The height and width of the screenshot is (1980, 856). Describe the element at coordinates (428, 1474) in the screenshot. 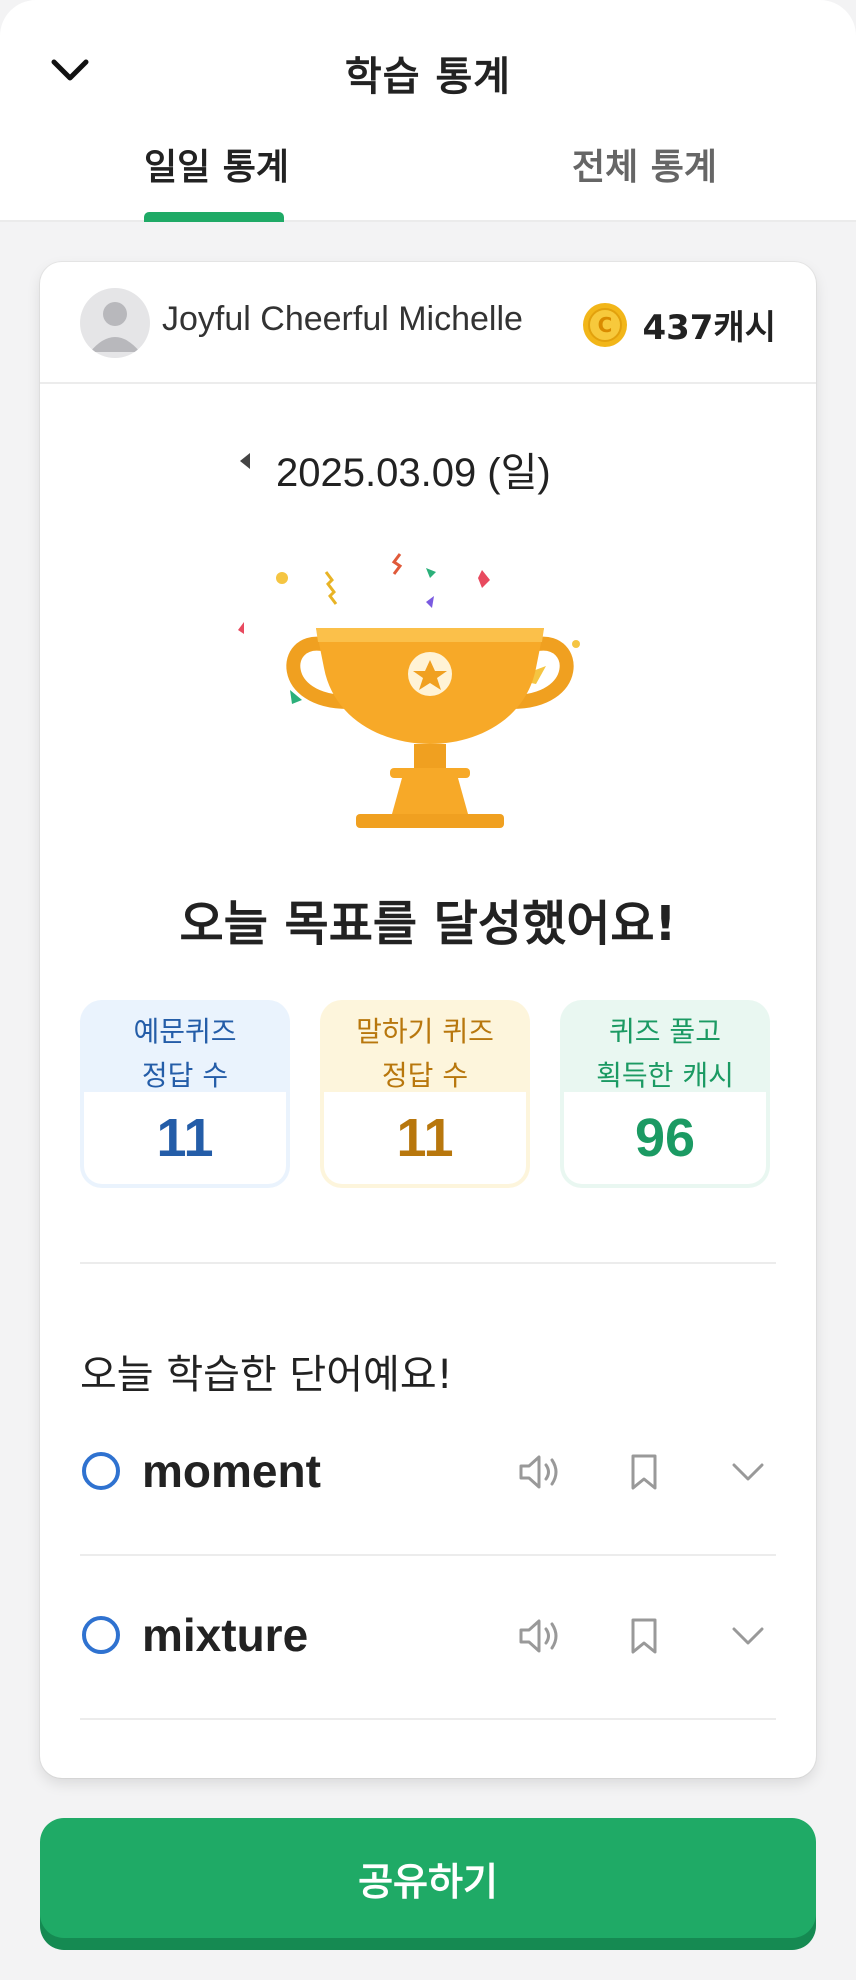

I see `word-list-item: moment` at that location.